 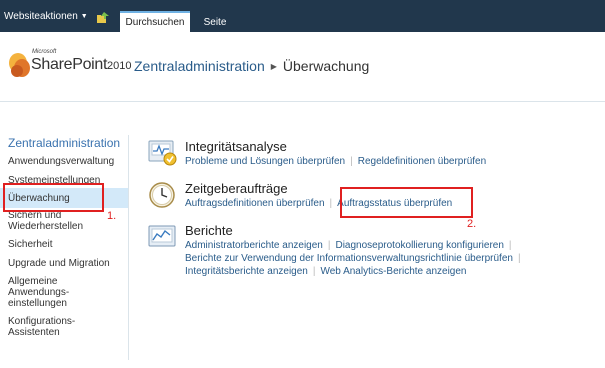 What do you see at coordinates (84, 16) in the screenshot?
I see `chevron-down-icon: ▼` at bounding box center [84, 16].